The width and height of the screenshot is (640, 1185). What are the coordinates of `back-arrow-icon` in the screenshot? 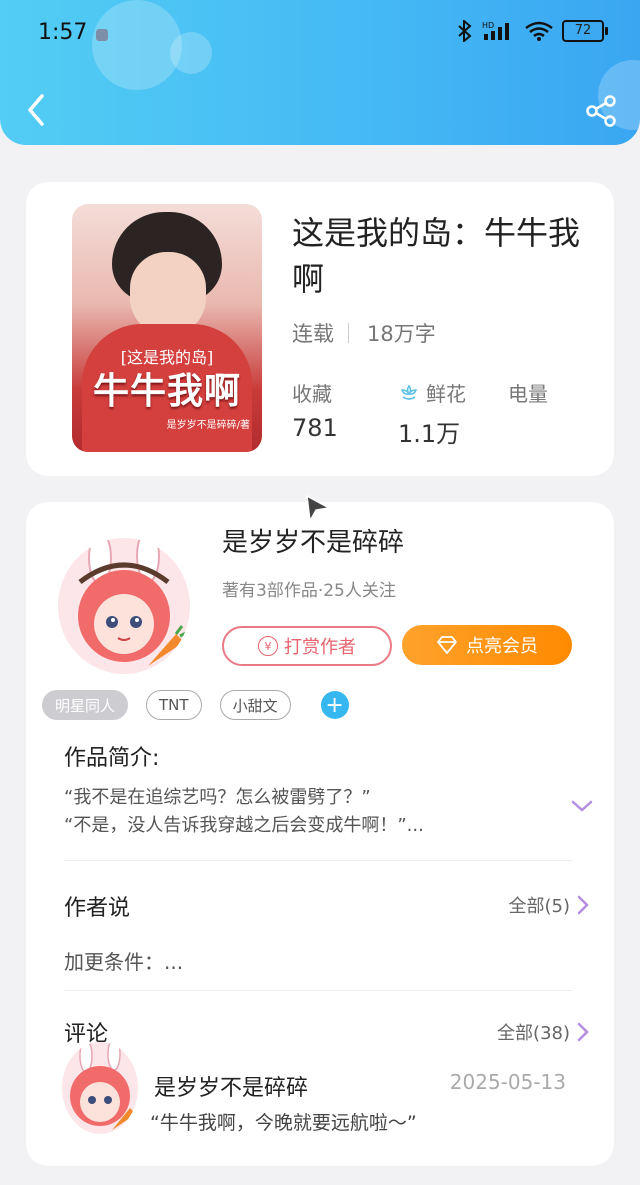 It's located at (35, 110).